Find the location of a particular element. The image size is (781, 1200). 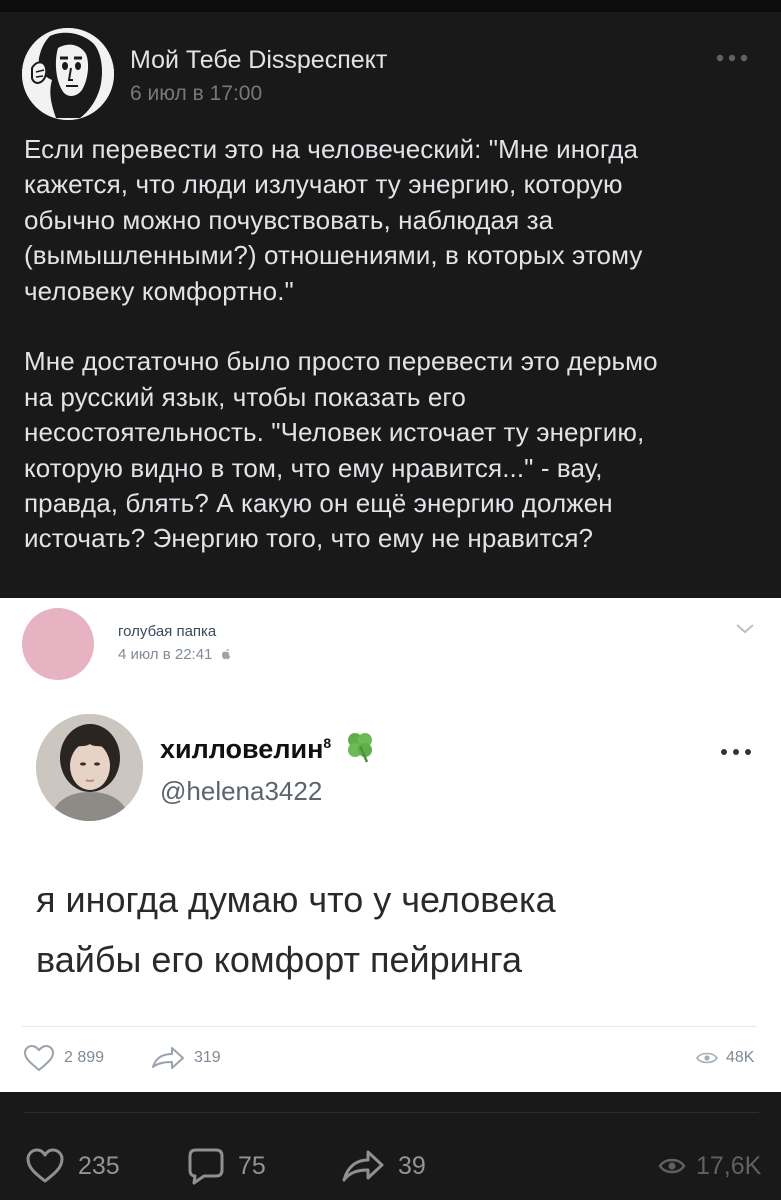

repost-views: 48K is located at coordinates (725, 1058).